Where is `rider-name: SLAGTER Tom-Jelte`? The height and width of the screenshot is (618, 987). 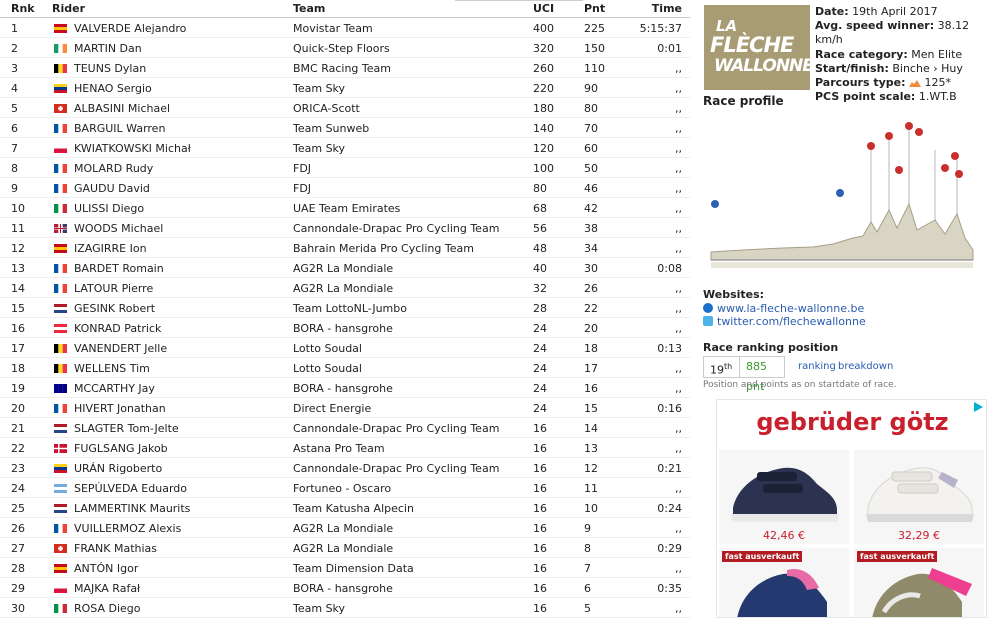 rider-name: SLAGTER Tom-Jelte is located at coordinates (126, 428).